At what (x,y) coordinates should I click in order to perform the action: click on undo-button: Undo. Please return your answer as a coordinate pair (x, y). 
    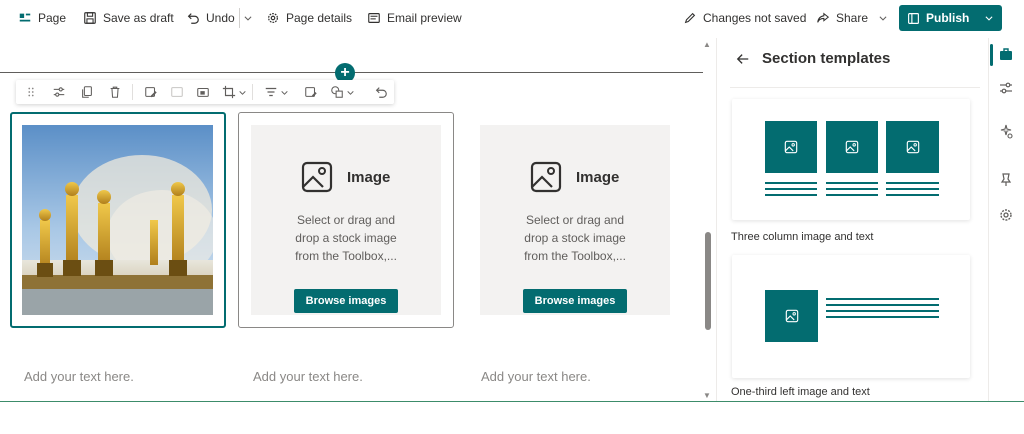
    Looking at the image, I should click on (210, 18).